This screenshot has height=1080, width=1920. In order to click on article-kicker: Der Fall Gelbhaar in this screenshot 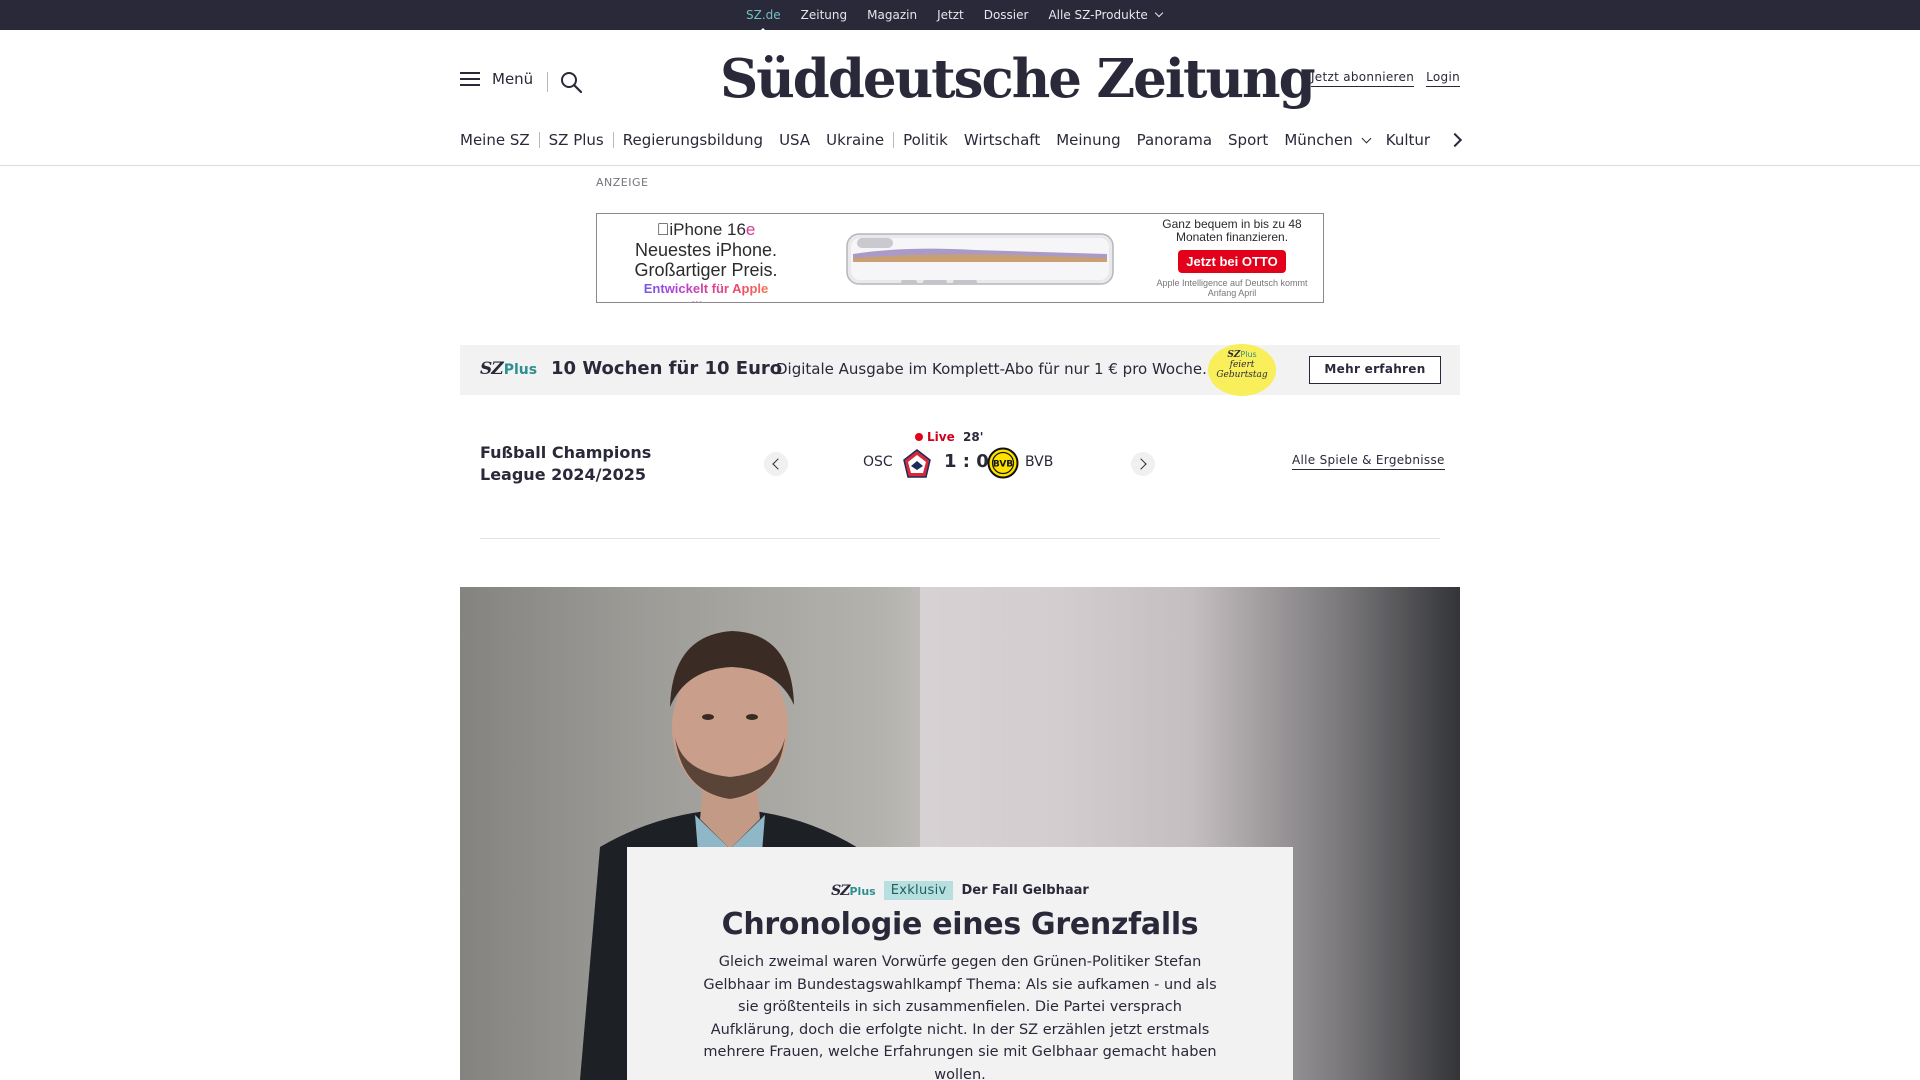, I will do `click(1025, 890)`.